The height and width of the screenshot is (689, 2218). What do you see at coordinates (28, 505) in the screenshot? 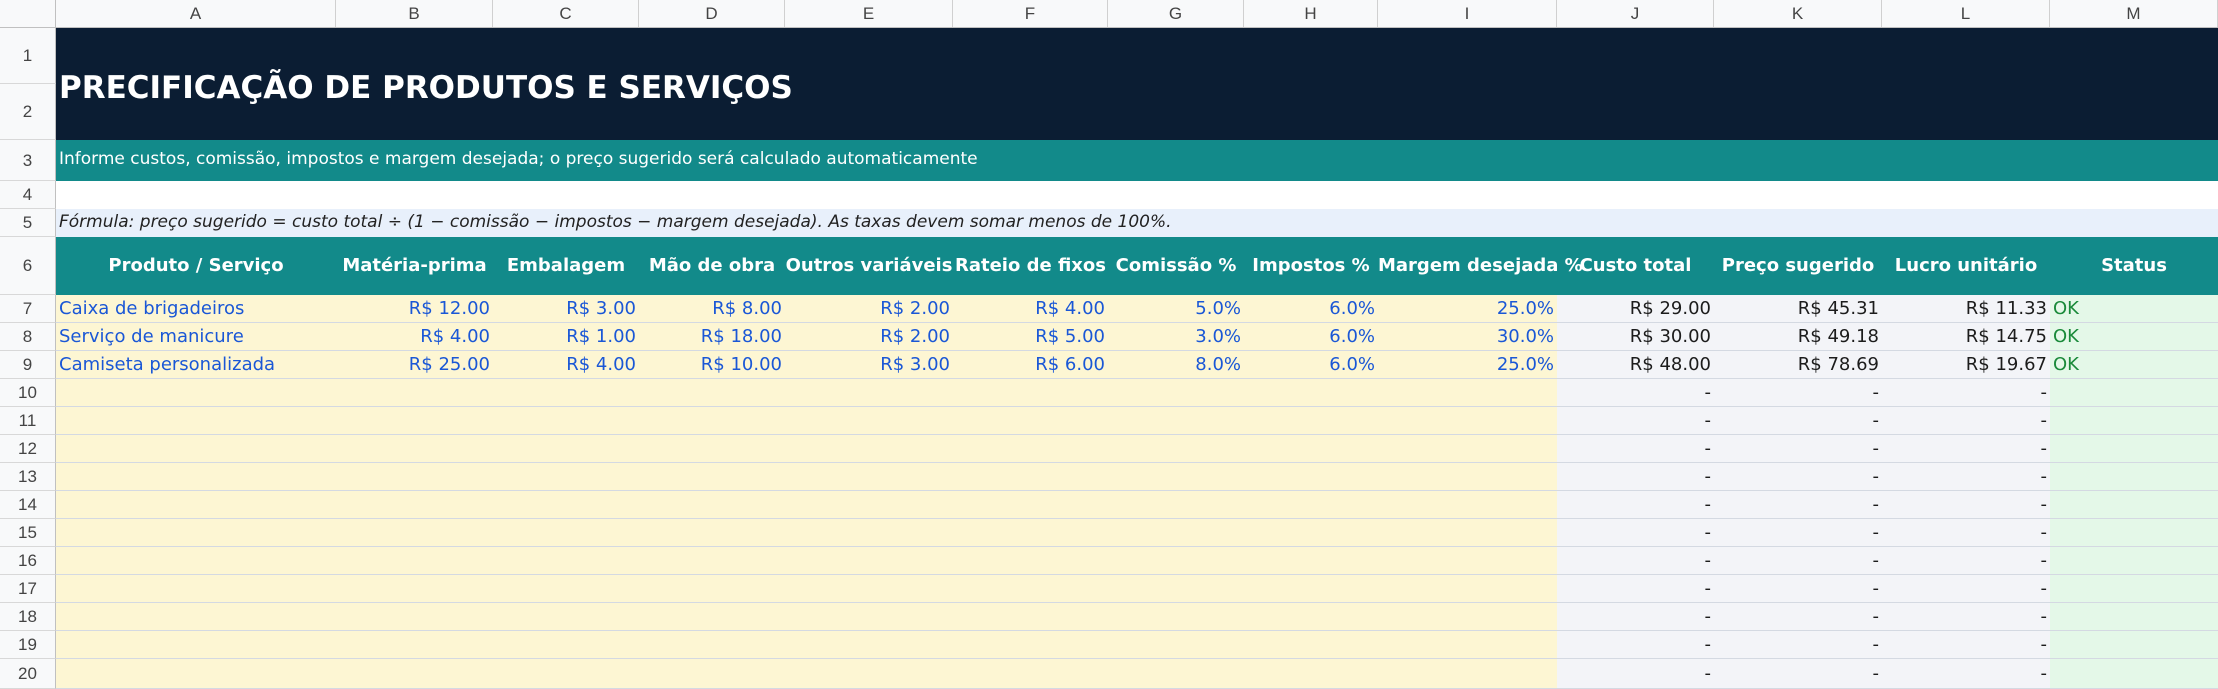
I see `row-header-14: 14` at bounding box center [28, 505].